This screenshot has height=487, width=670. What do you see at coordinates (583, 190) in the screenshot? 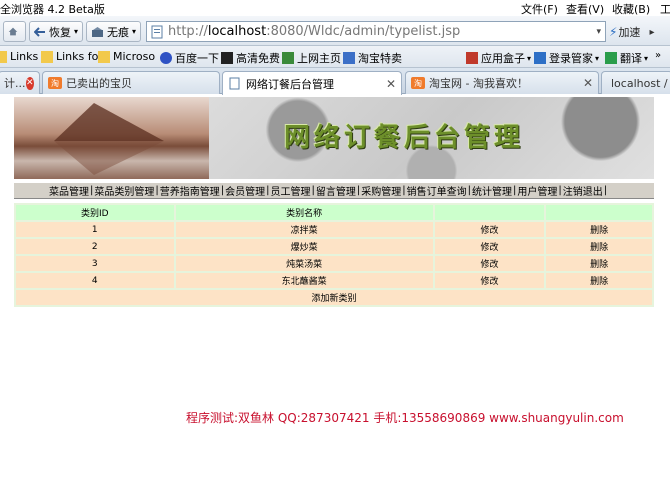
I see `nav-logout: 注销退出` at bounding box center [583, 190].